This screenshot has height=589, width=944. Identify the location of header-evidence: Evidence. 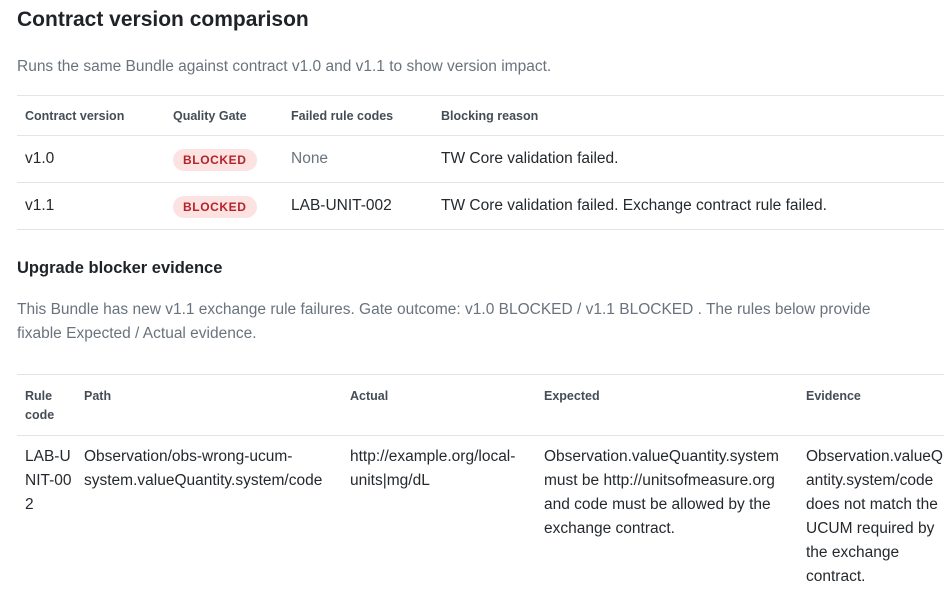
(833, 396).